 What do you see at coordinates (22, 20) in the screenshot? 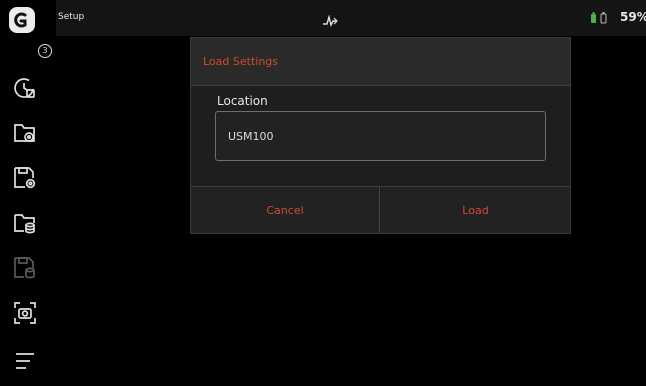
I see `app-logo-icon` at bounding box center [22, 20].